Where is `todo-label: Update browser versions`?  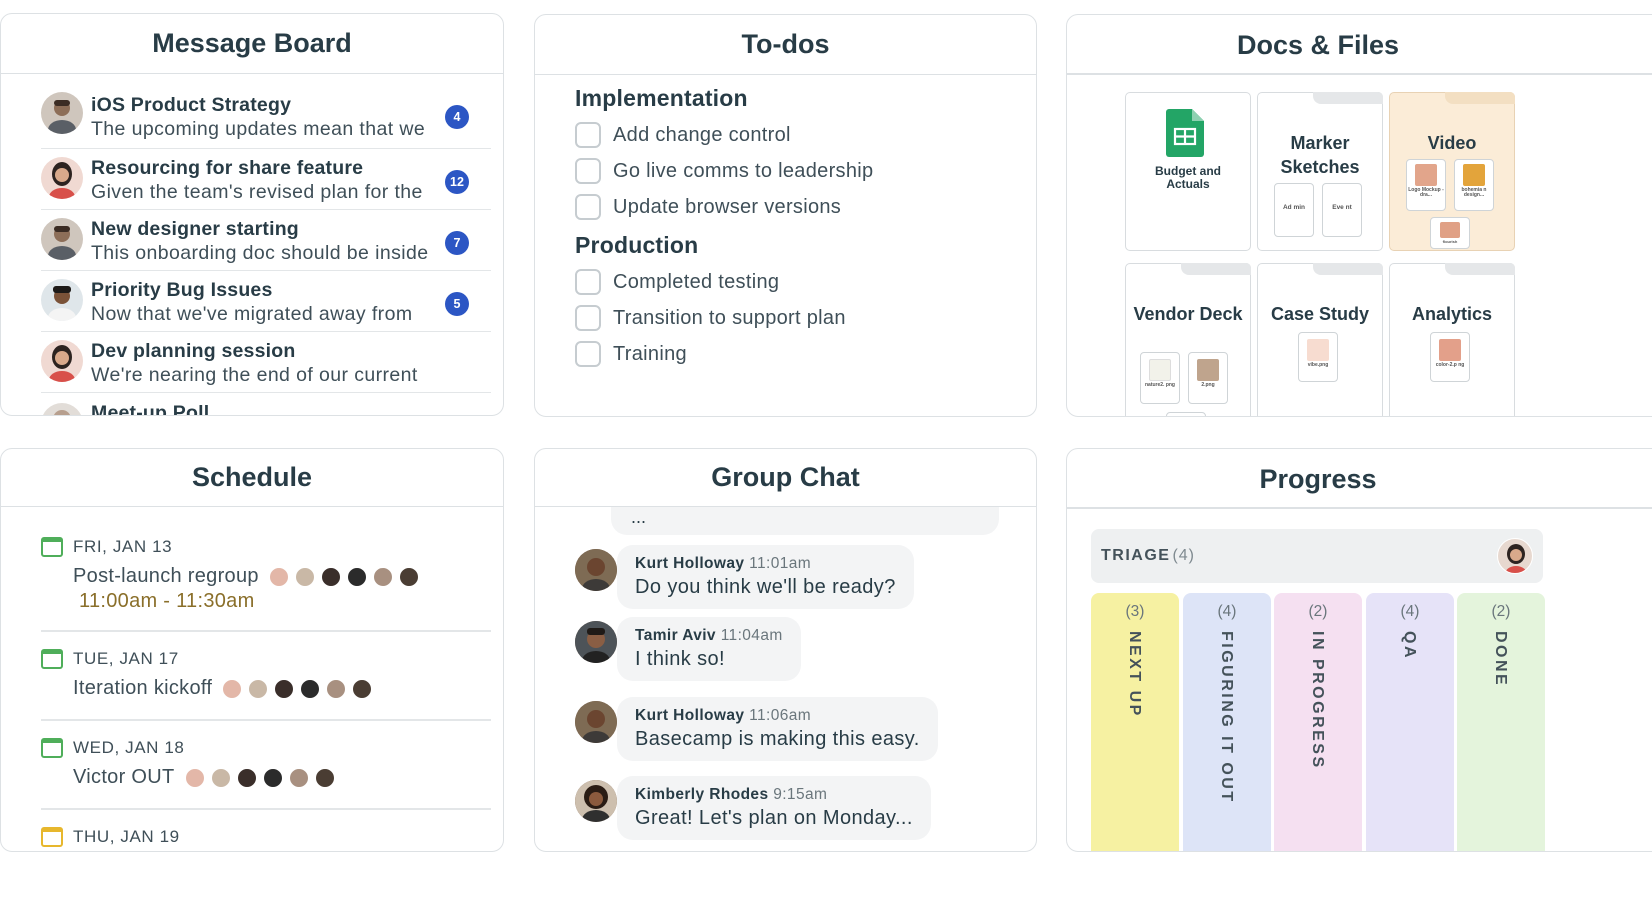 todo-label: Update browser versions is located at coordinates (727, 207).